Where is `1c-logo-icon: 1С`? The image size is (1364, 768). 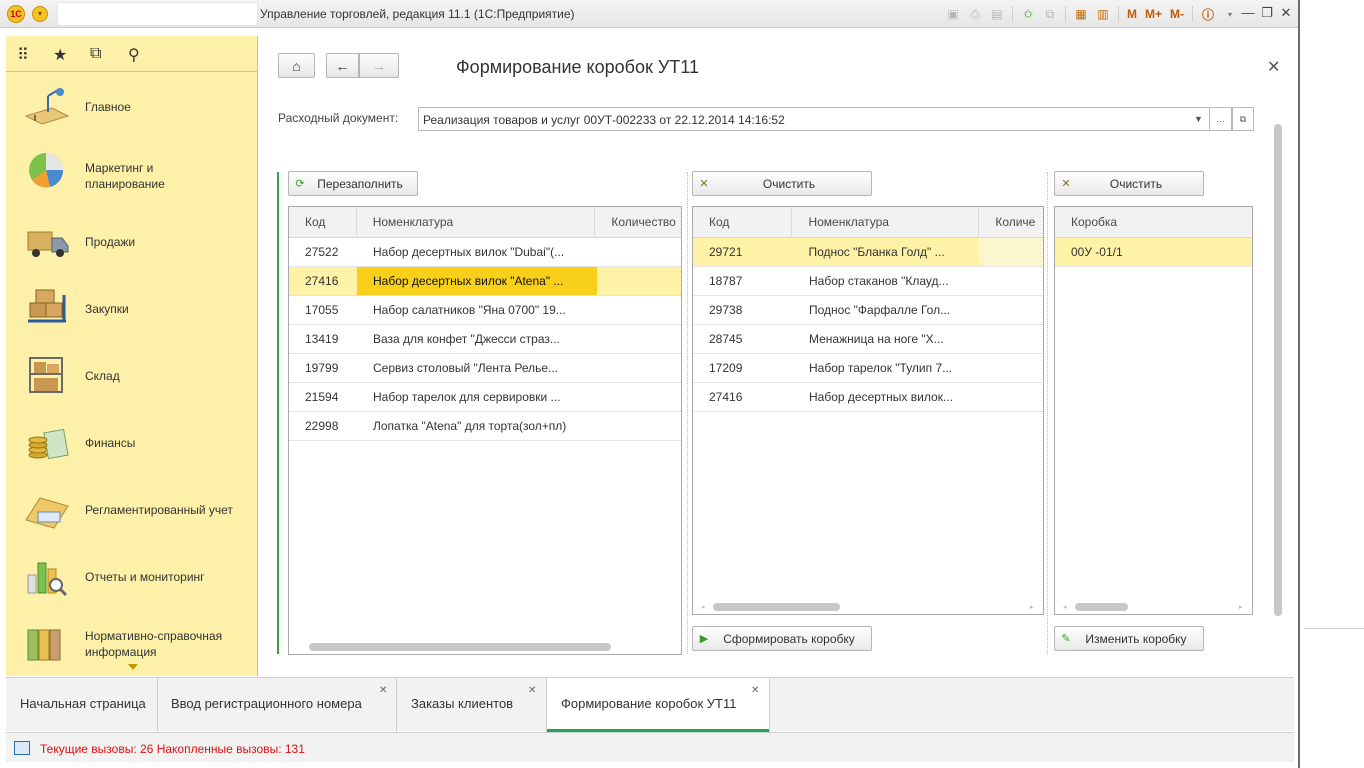
1c-logo-icon: 1С is located at coordinates (16, 14).